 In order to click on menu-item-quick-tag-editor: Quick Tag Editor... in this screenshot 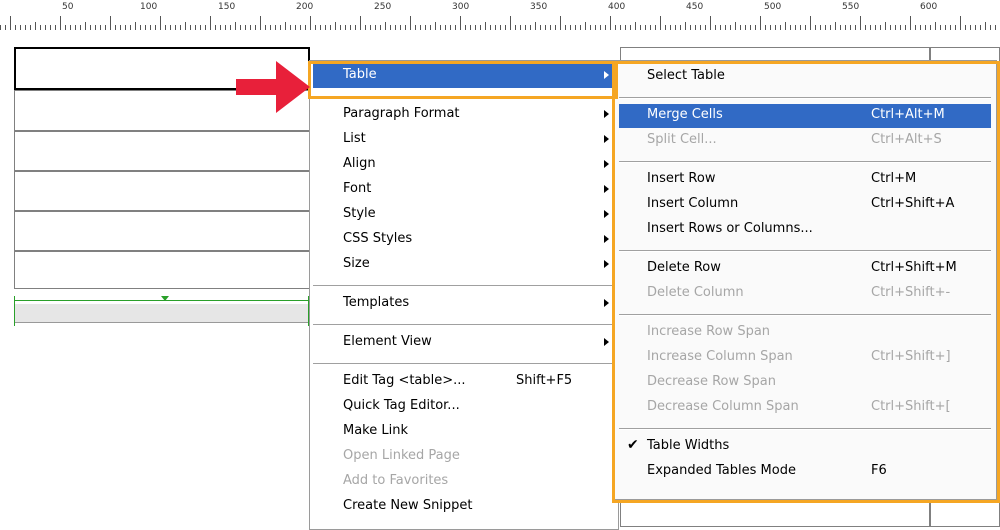, I will do `click(464, 407)`.